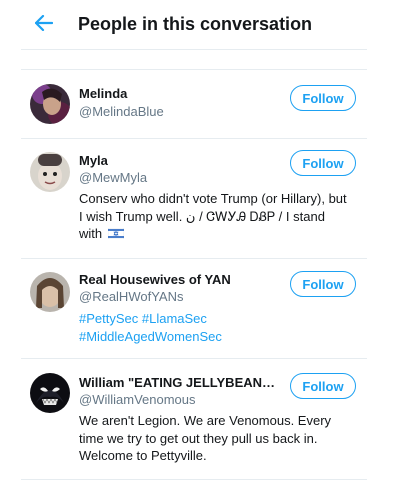 The width and height of the screenshot is (417, 493). I want to click on user-name: Myla, so click(179, 160).